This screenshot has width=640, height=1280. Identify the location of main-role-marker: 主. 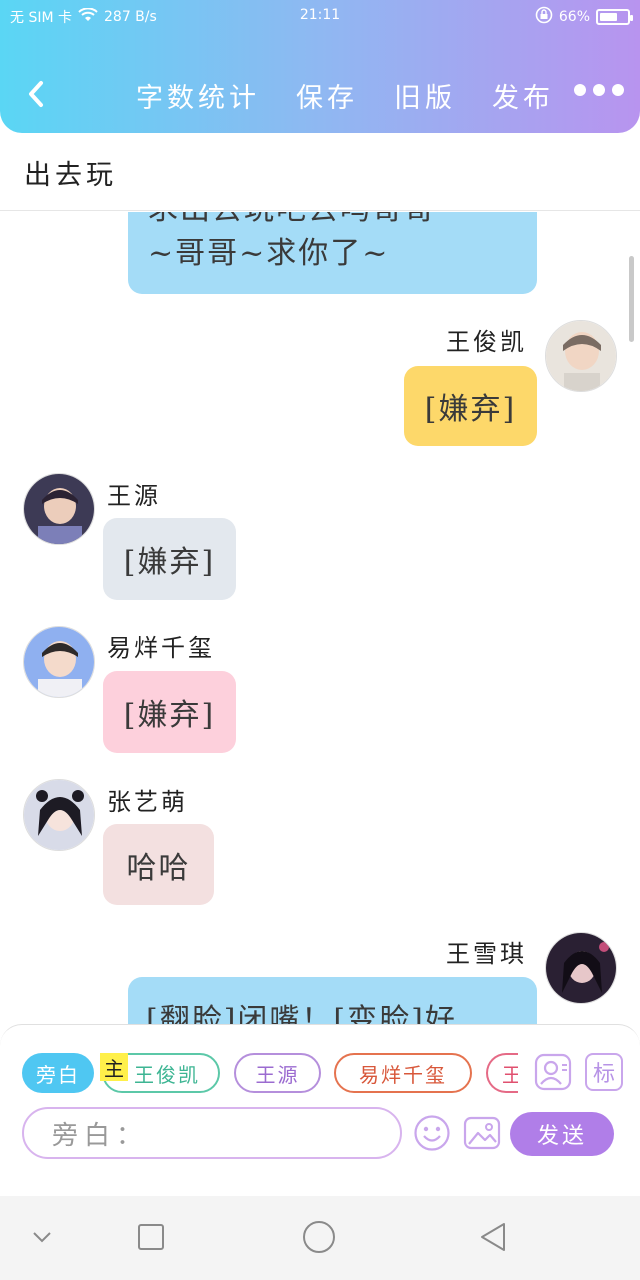
(114, 1067).